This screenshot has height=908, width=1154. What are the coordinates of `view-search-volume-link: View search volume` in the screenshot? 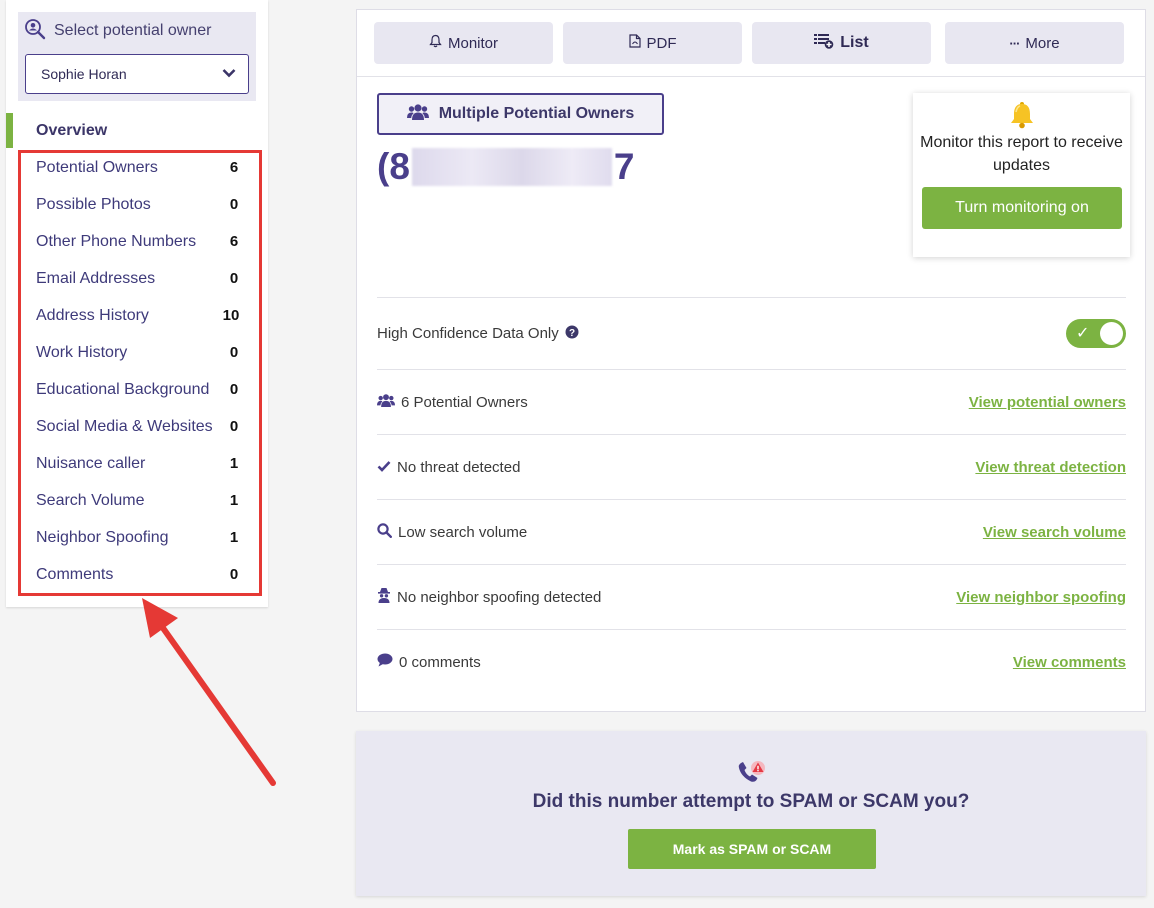 It's located at (1054, 532).